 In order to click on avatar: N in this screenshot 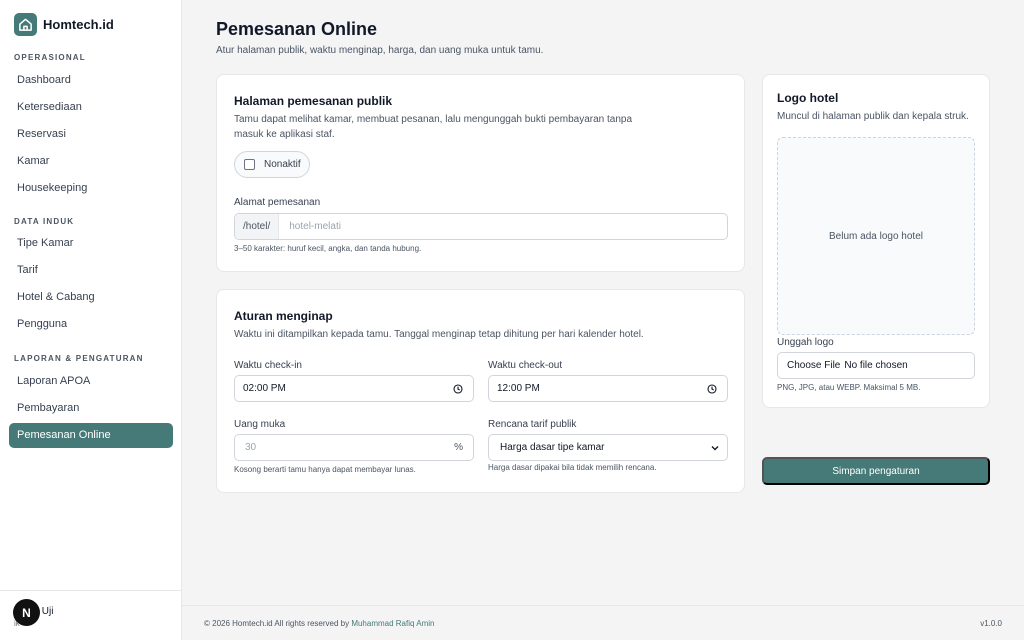, I will do `click(26, 612)`.